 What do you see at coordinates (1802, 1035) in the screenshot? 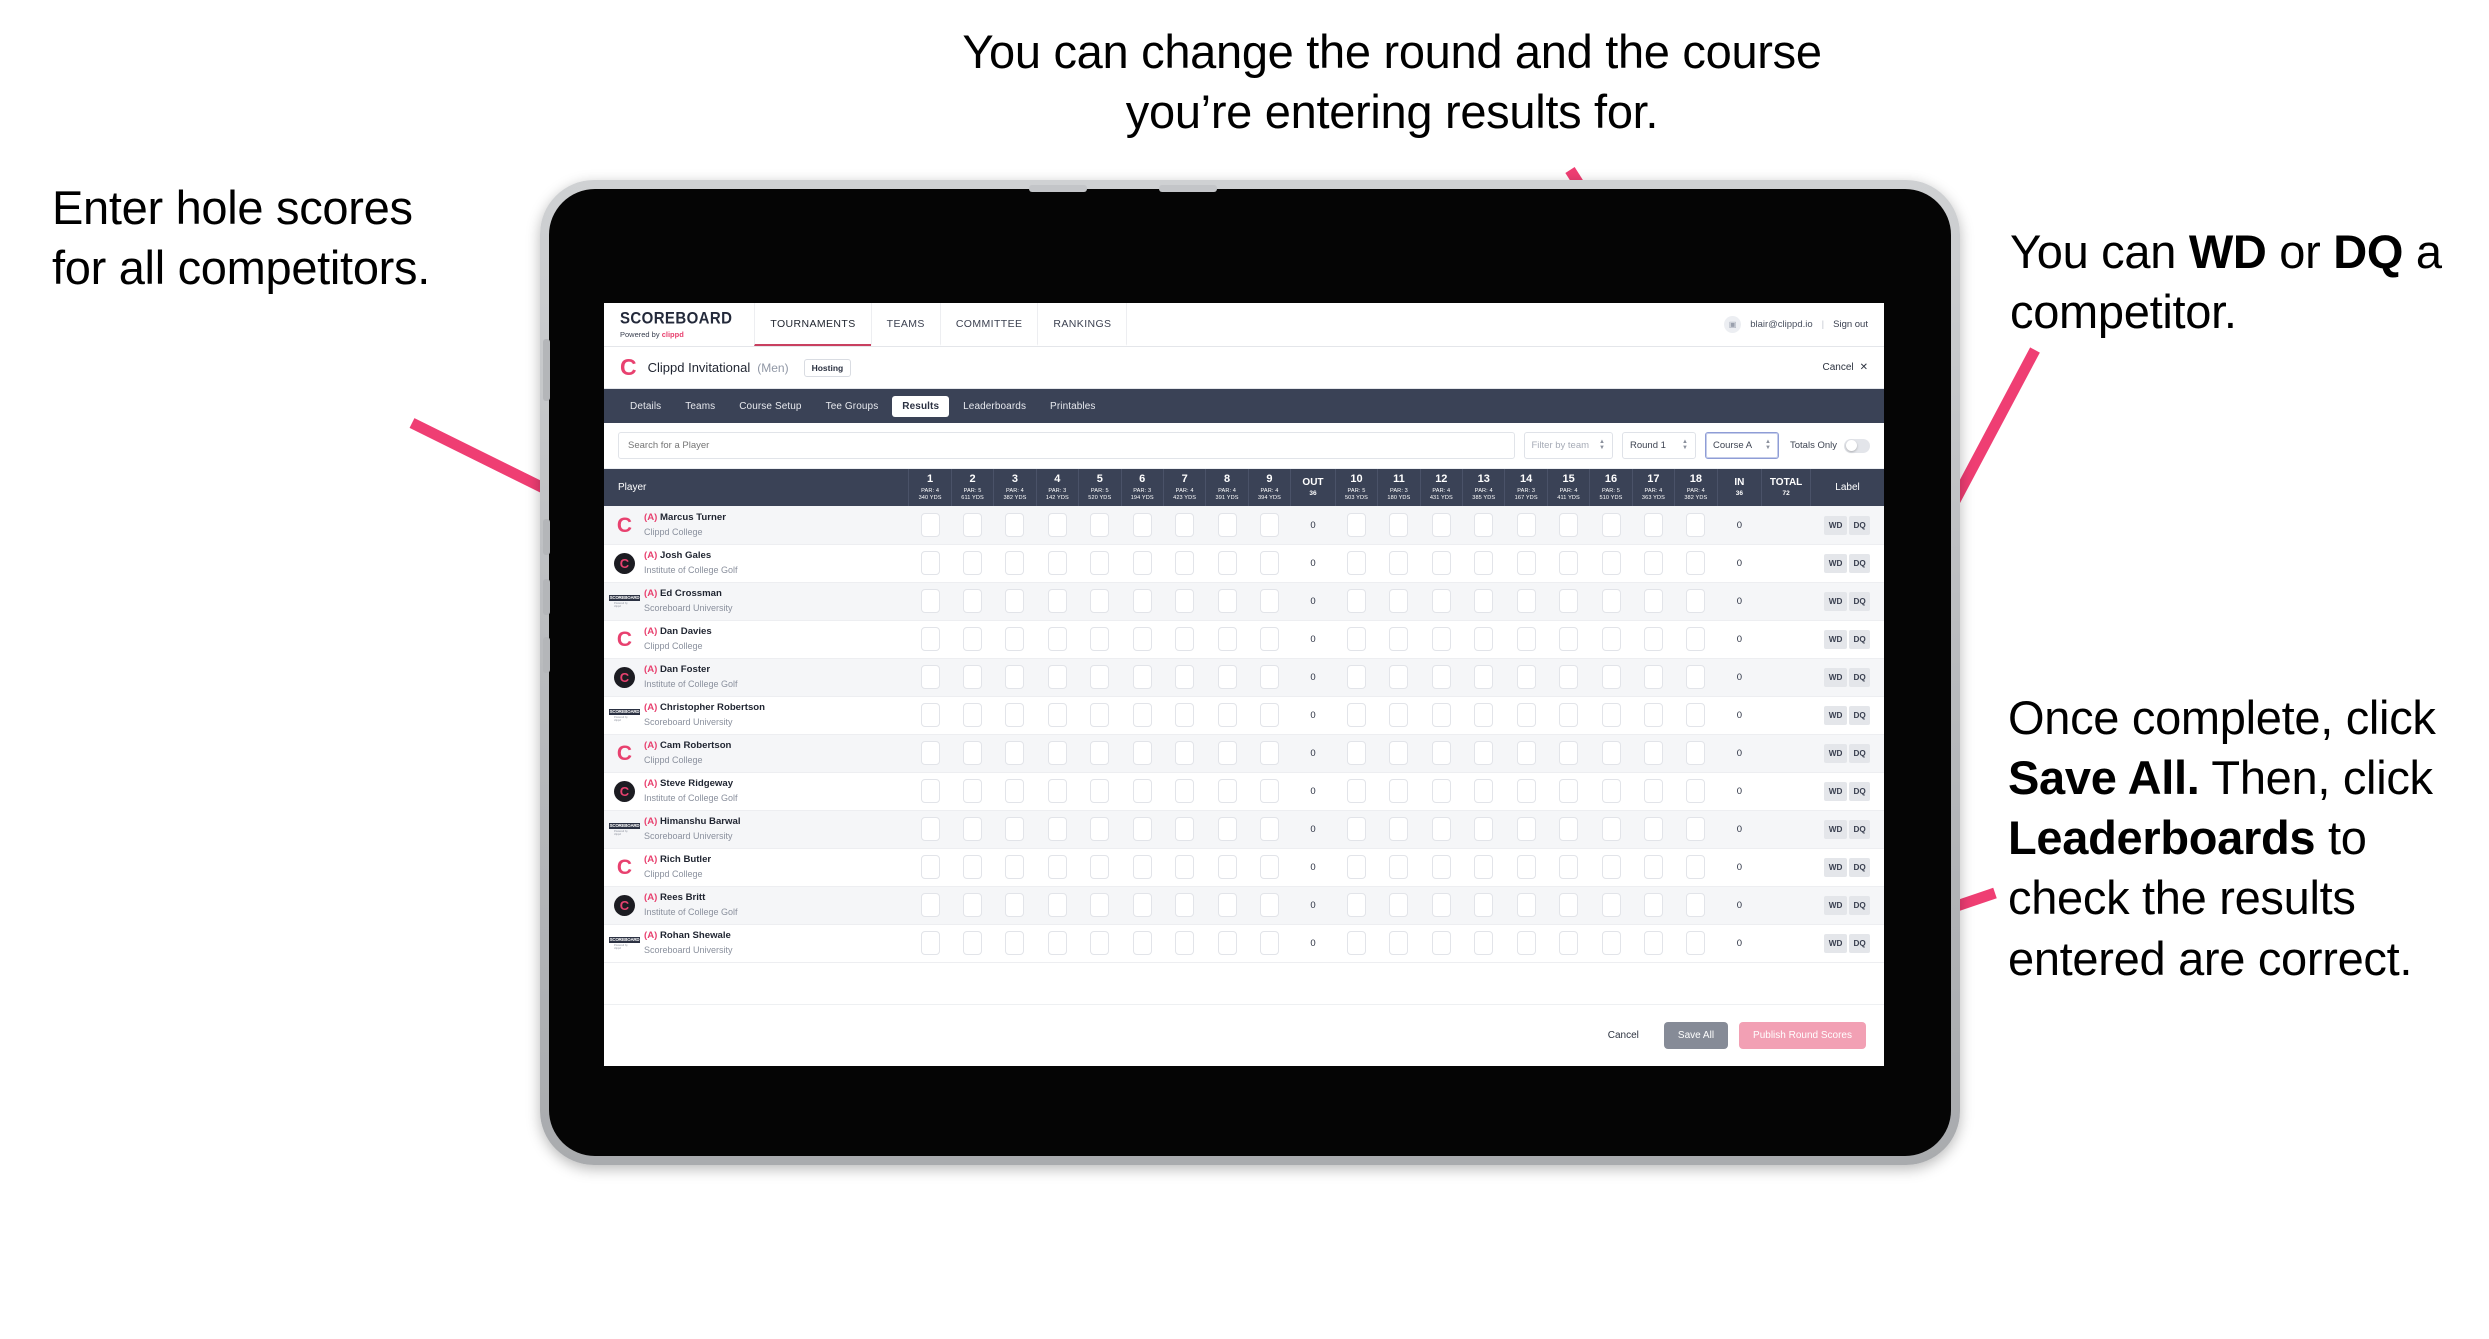
I see `publish-round-scores-button: Publish Round Scores` at bounding box center [1802, 1035].